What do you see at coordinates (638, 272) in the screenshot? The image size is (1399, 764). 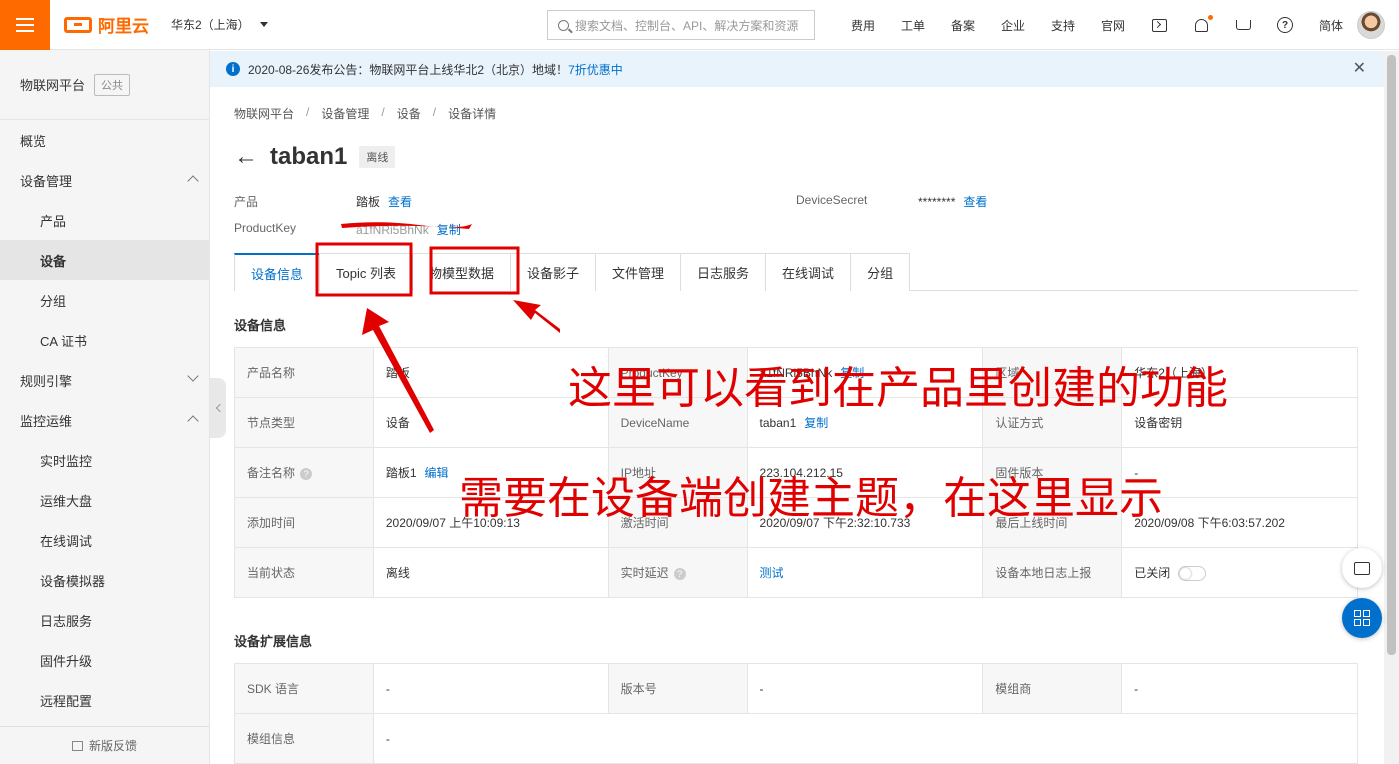 I see `tab-file-management: 文件管理` at bounding box center [638, 272].